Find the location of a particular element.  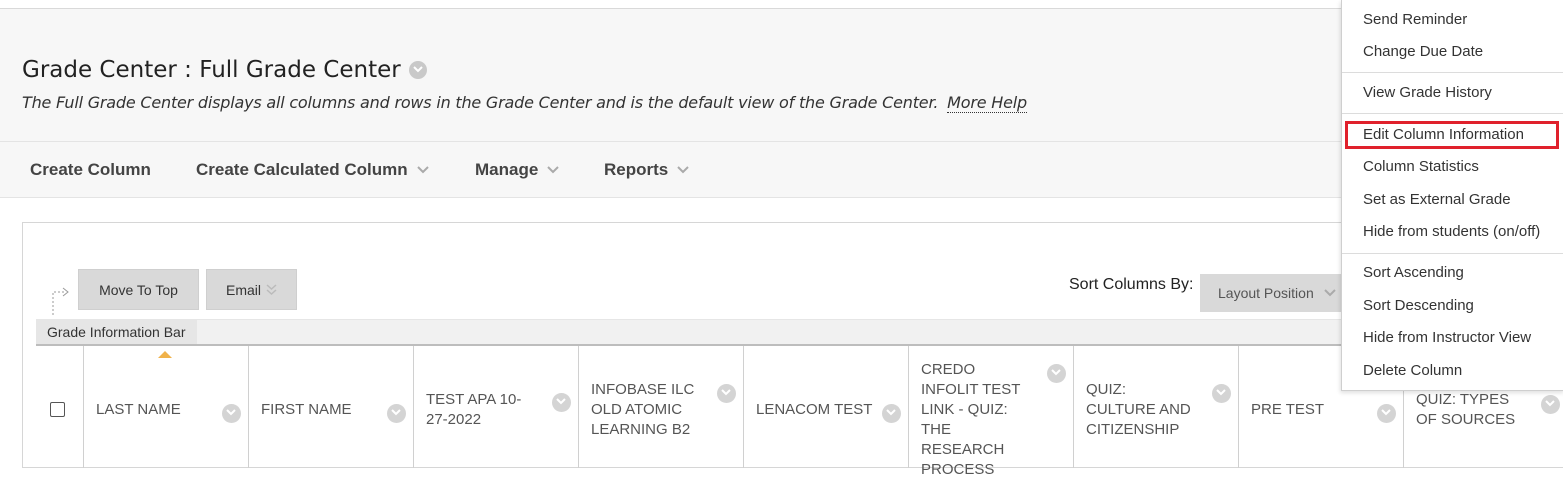

select-all-cell is located at coordinates (59, 407).